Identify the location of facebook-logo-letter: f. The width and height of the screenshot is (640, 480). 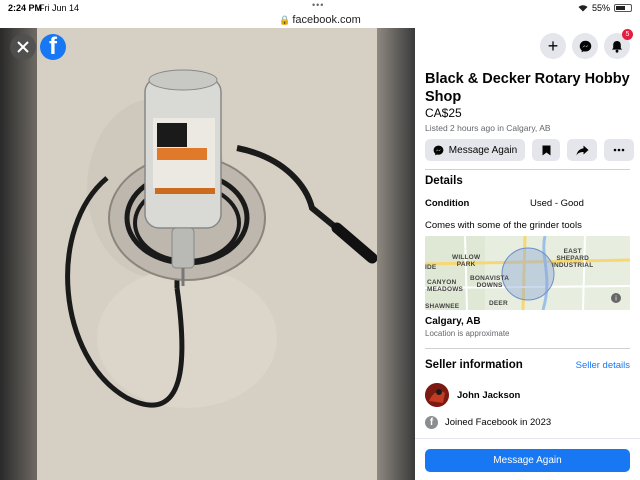
(53, 47).